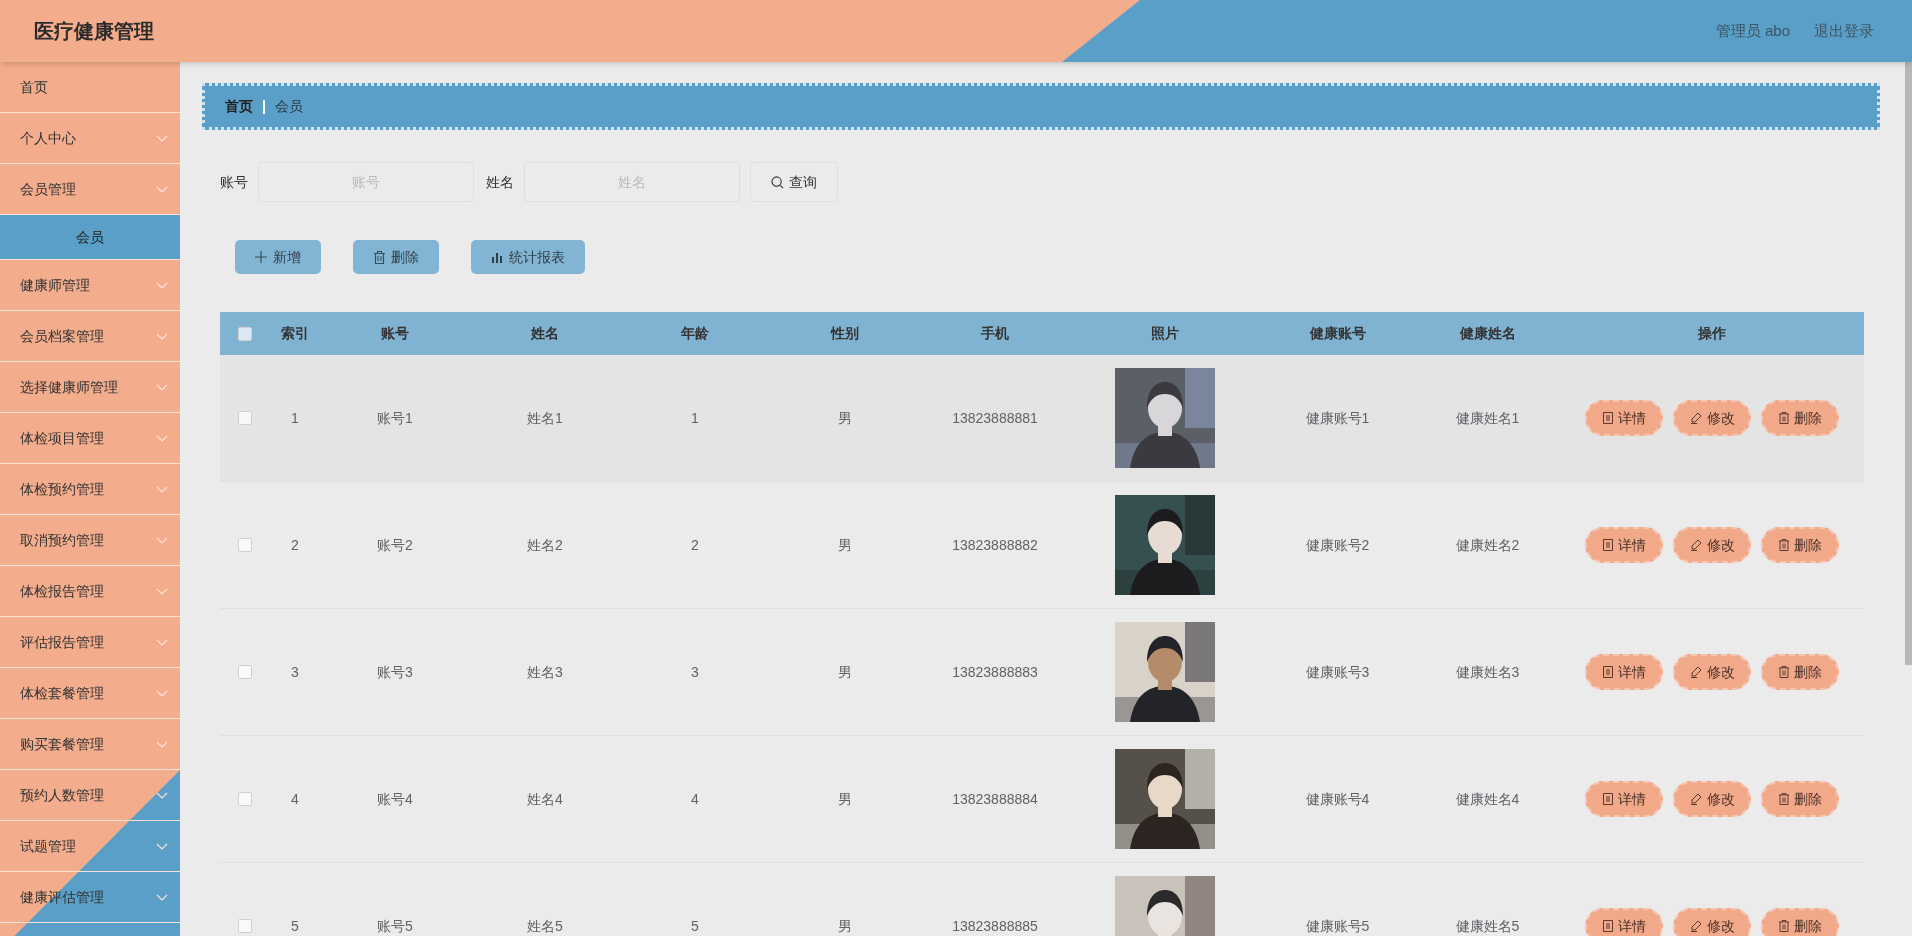 Image resolution: width=1912 pixels, height=936 pixels. I want to click on table-cell-text: 健康账号1, so click(1337, 418).